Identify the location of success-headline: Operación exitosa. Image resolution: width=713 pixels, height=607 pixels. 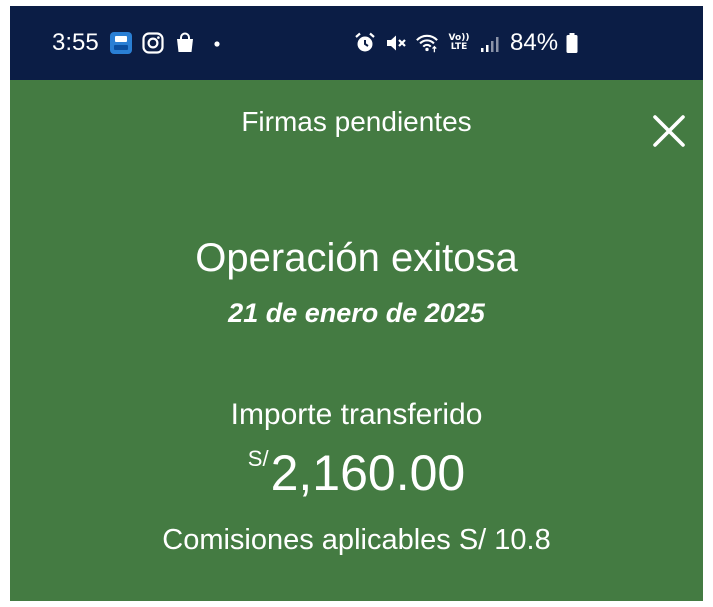
(356, 258).